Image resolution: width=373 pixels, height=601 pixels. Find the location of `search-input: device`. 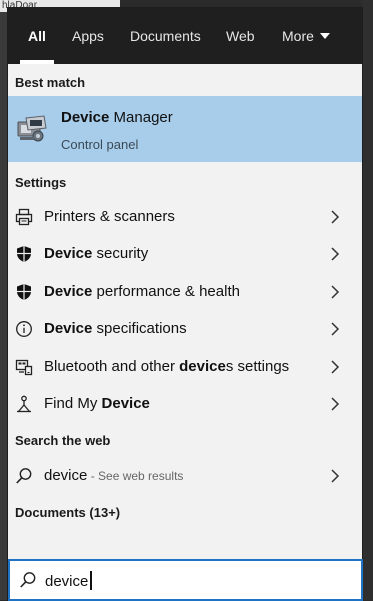

search-input: device is located at coordinates (69, 580).